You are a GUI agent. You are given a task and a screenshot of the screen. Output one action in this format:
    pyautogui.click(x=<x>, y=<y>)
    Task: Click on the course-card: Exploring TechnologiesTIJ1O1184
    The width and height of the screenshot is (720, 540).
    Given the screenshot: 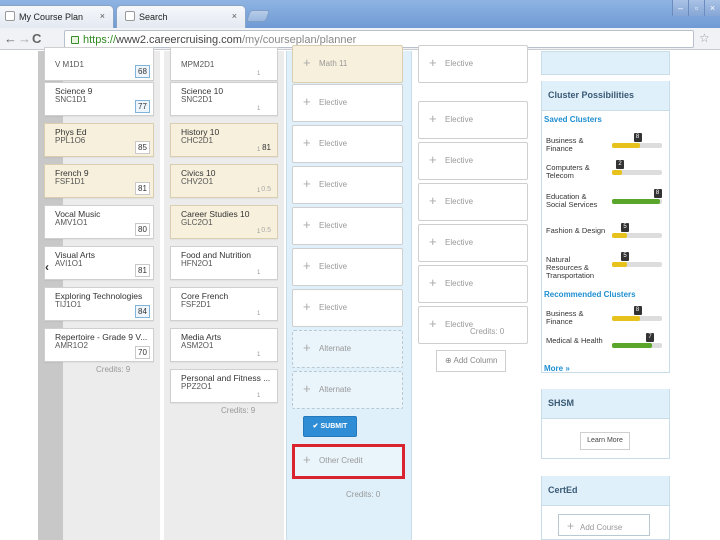 What is the action you would take?
    pyautogui.click(x=99, y=304)
    